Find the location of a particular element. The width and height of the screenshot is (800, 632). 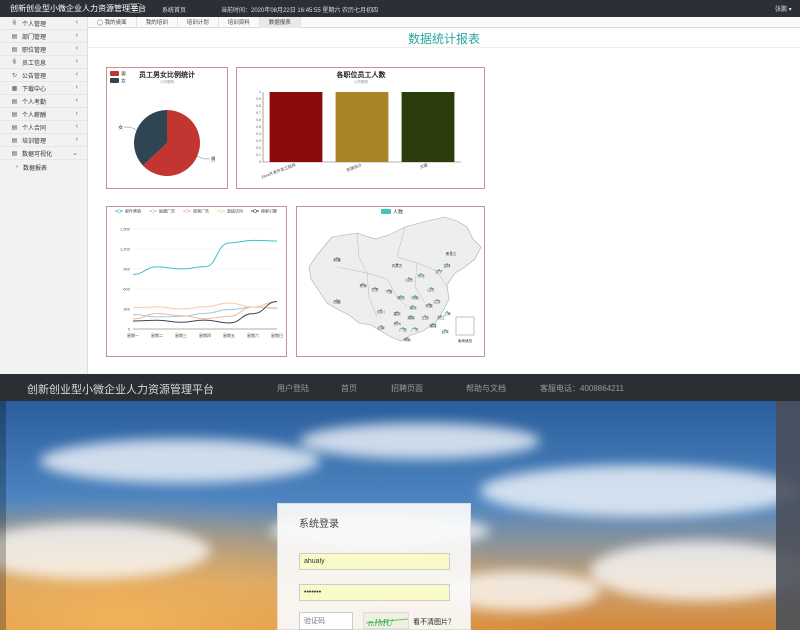

sidebar-item-3: ꆜ 员工信息 ‹ is located at coordinates (43, 62).